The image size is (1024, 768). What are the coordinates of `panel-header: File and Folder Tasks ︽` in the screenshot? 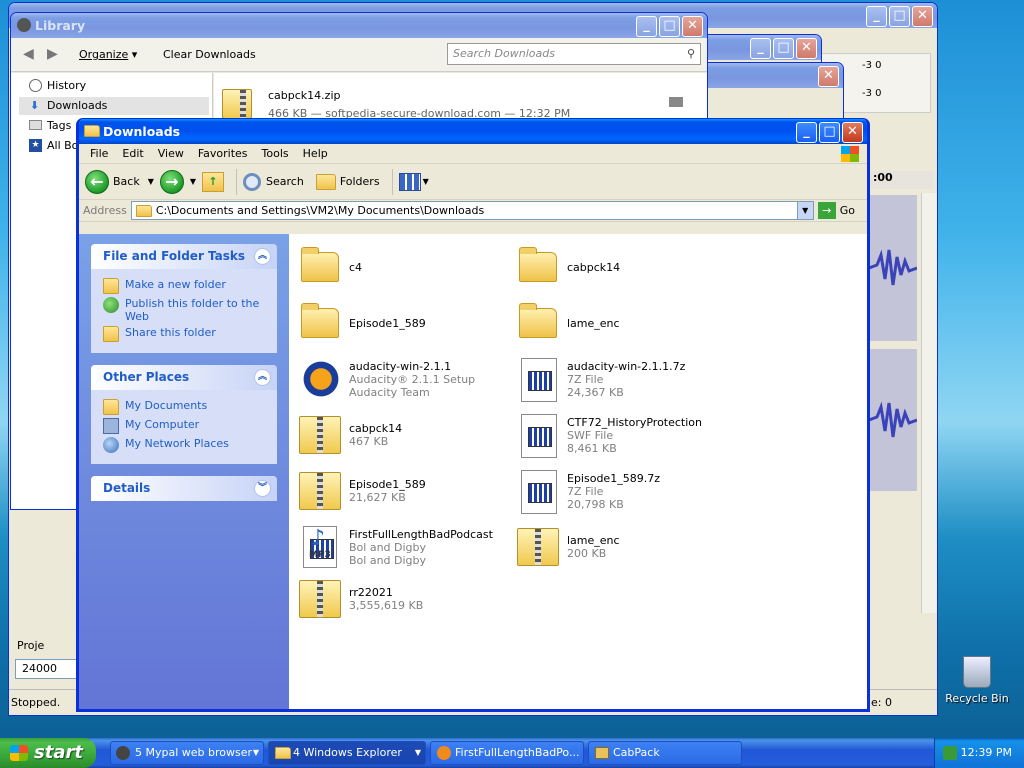 It's located at (184, 256).